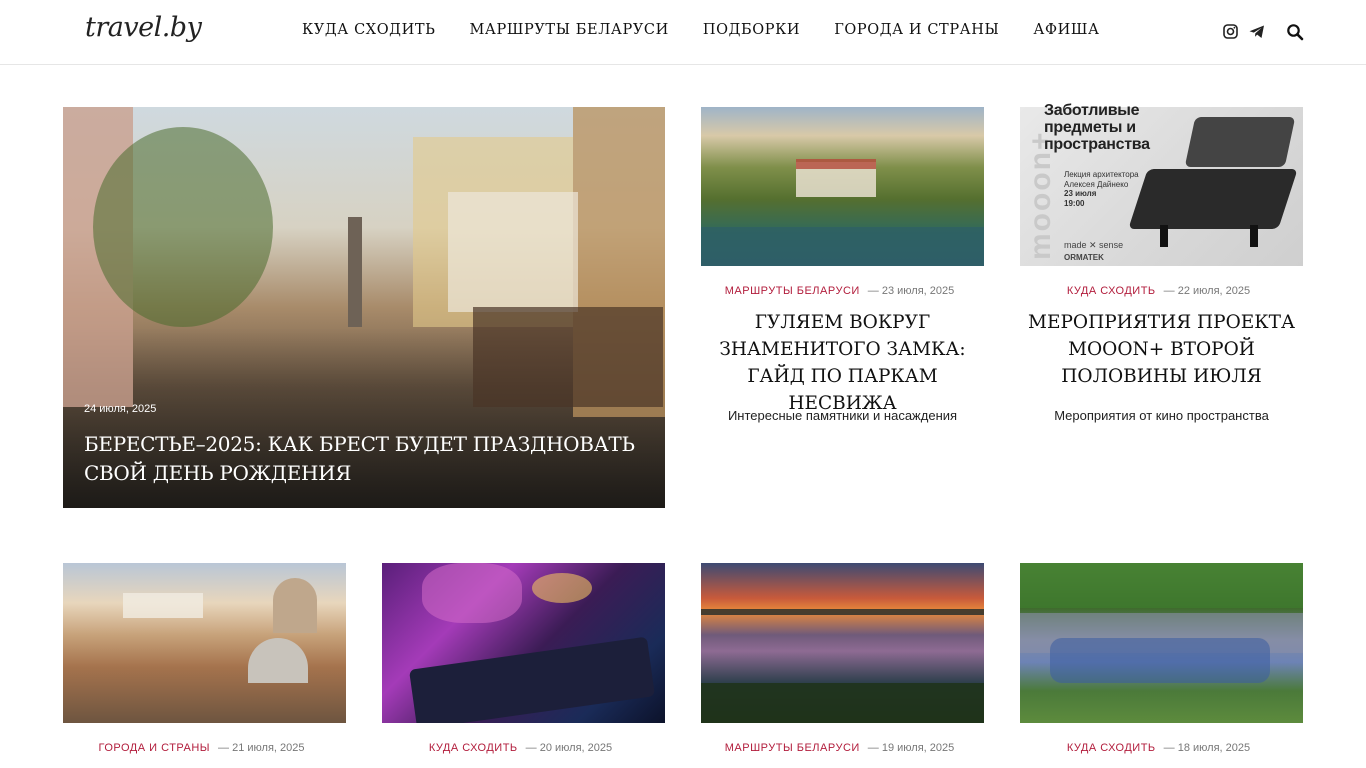 This screenshot has width=1366, height=768. What do you see at coordinates (1097, 127) in the screenshot?
I see `poster-title: Заботливые предметы и пространства` at bounding box center [1097, 127].